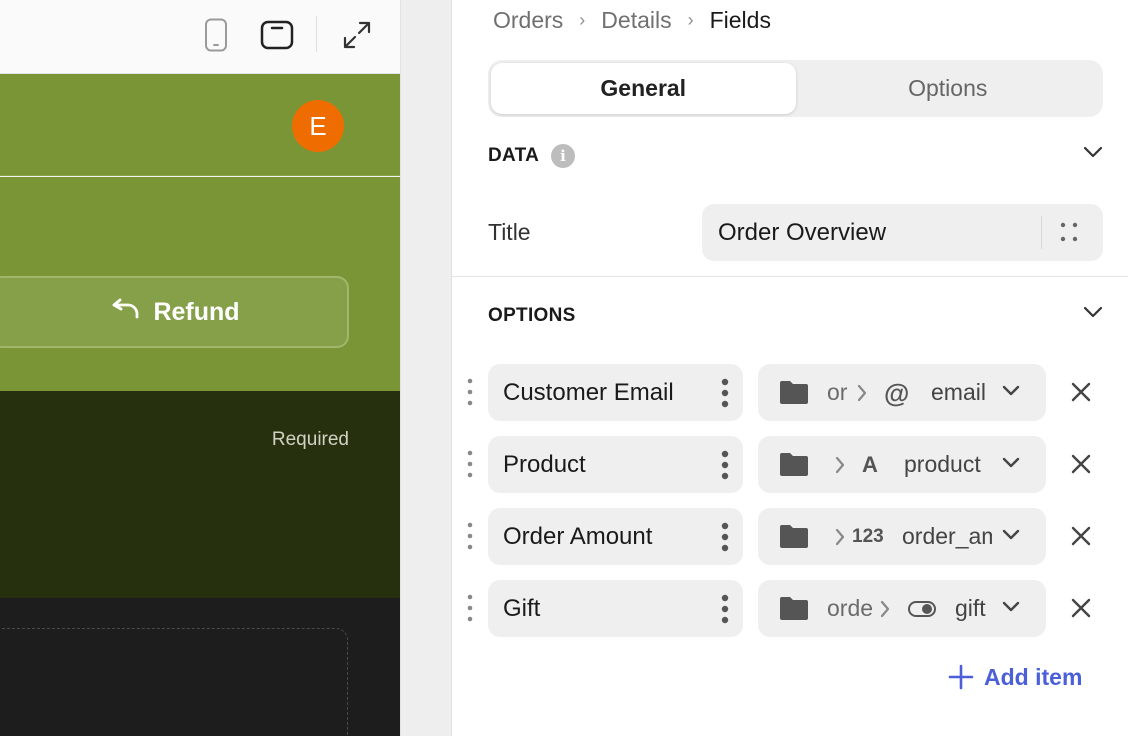 The height and width of the screenshot is (736, 1128). I want to click on tab-options: Options, so click(948, 88).